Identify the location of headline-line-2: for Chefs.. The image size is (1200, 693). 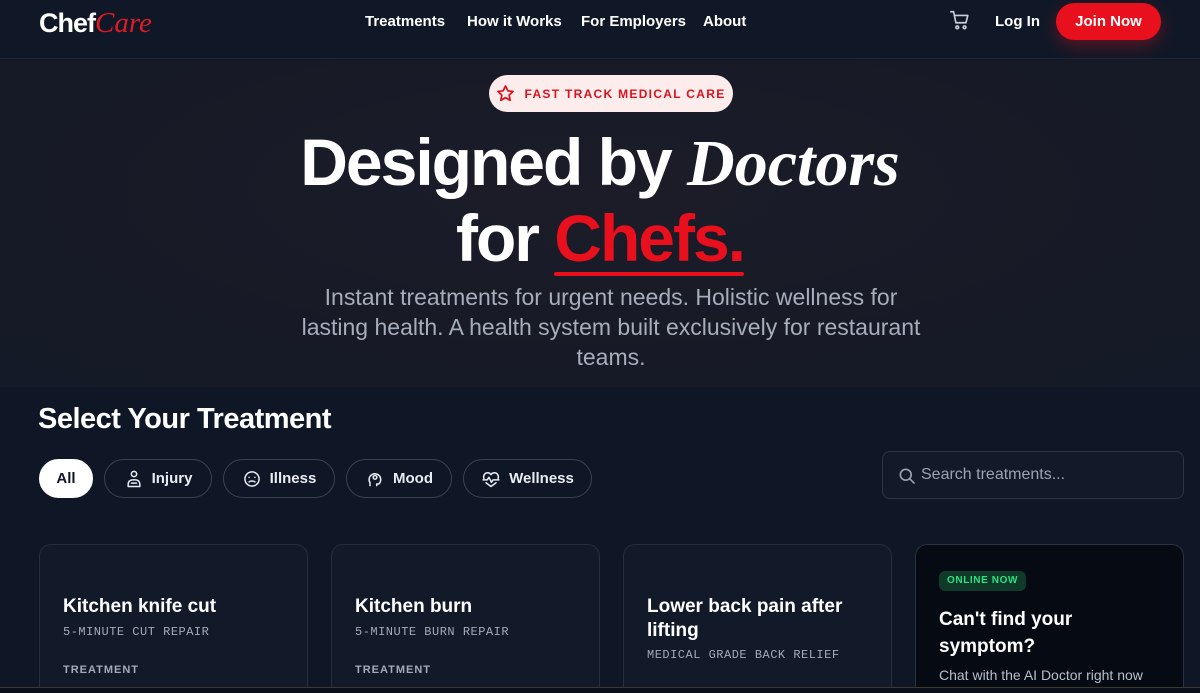
(600, 238).